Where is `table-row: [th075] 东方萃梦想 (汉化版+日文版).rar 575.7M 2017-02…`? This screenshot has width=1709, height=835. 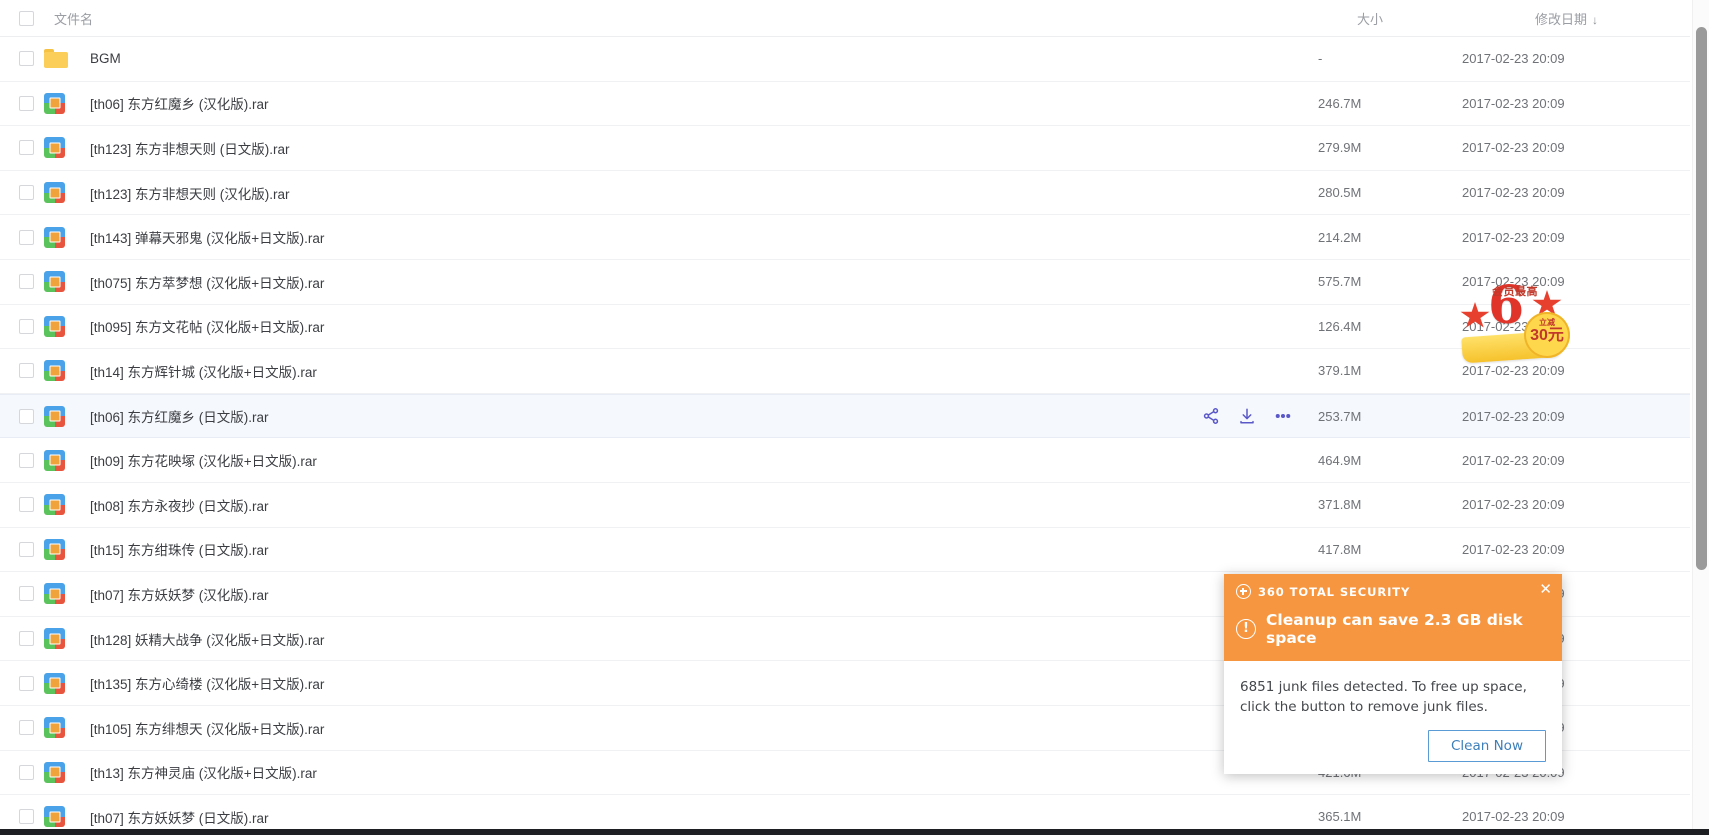
table-row: [th075] 东方萃梦想 (汉化版+日文版).rar 575.7M 2017-02… is located at coordinates (845, 282).